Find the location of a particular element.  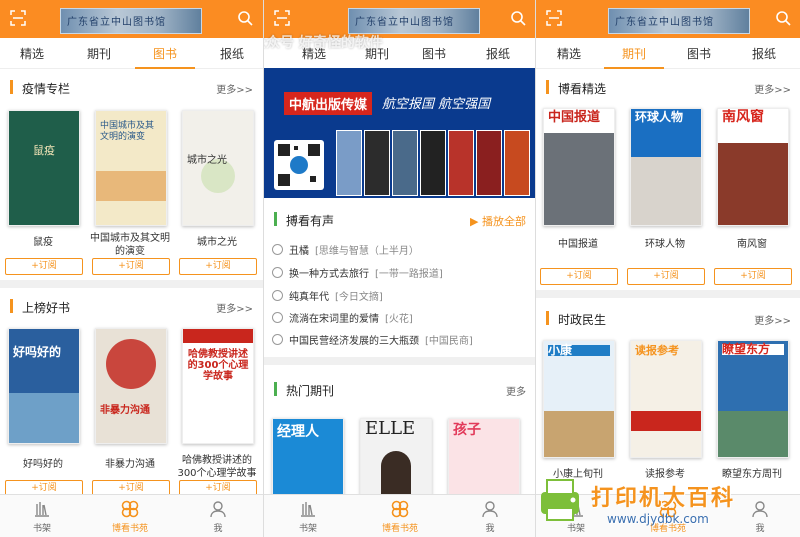

audio-item: 中国民营经济发展的三大瓶颈 [中国民商] is located at coordinates (372, 339).